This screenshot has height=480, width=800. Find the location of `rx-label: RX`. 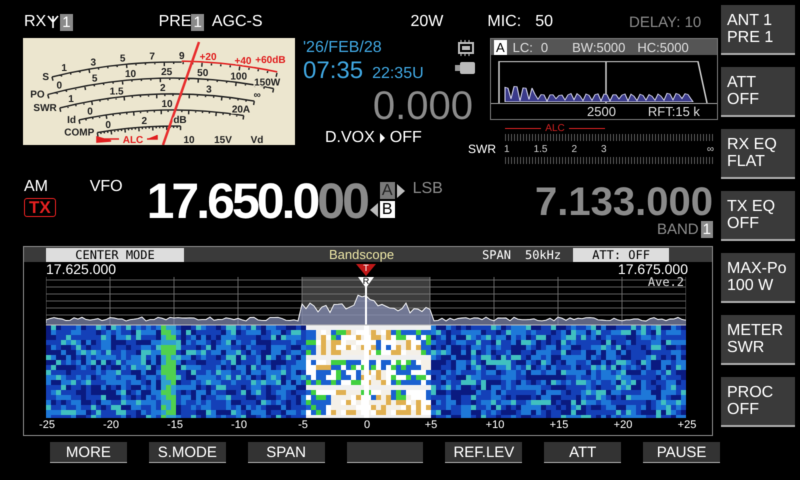

rx-label: RX is located at coordinates (35, 22).